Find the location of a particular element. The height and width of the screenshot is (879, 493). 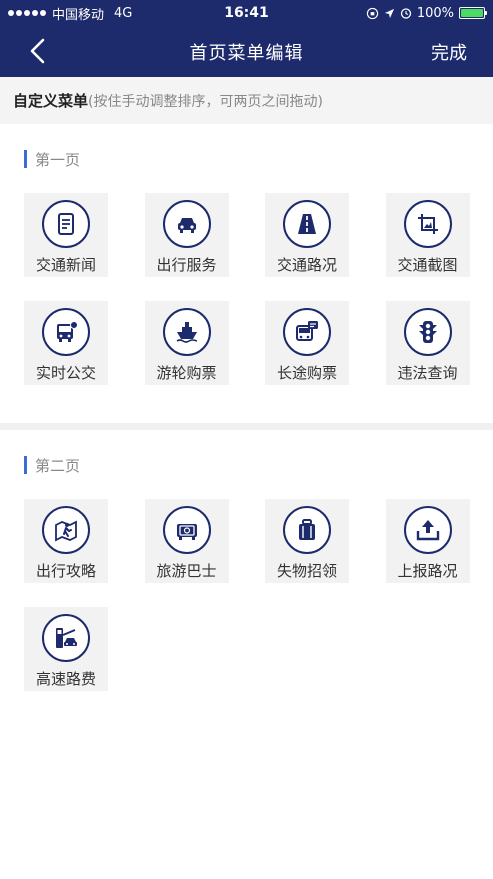

menu-item-label: 高速路费 is located at coordinates (65, 679).